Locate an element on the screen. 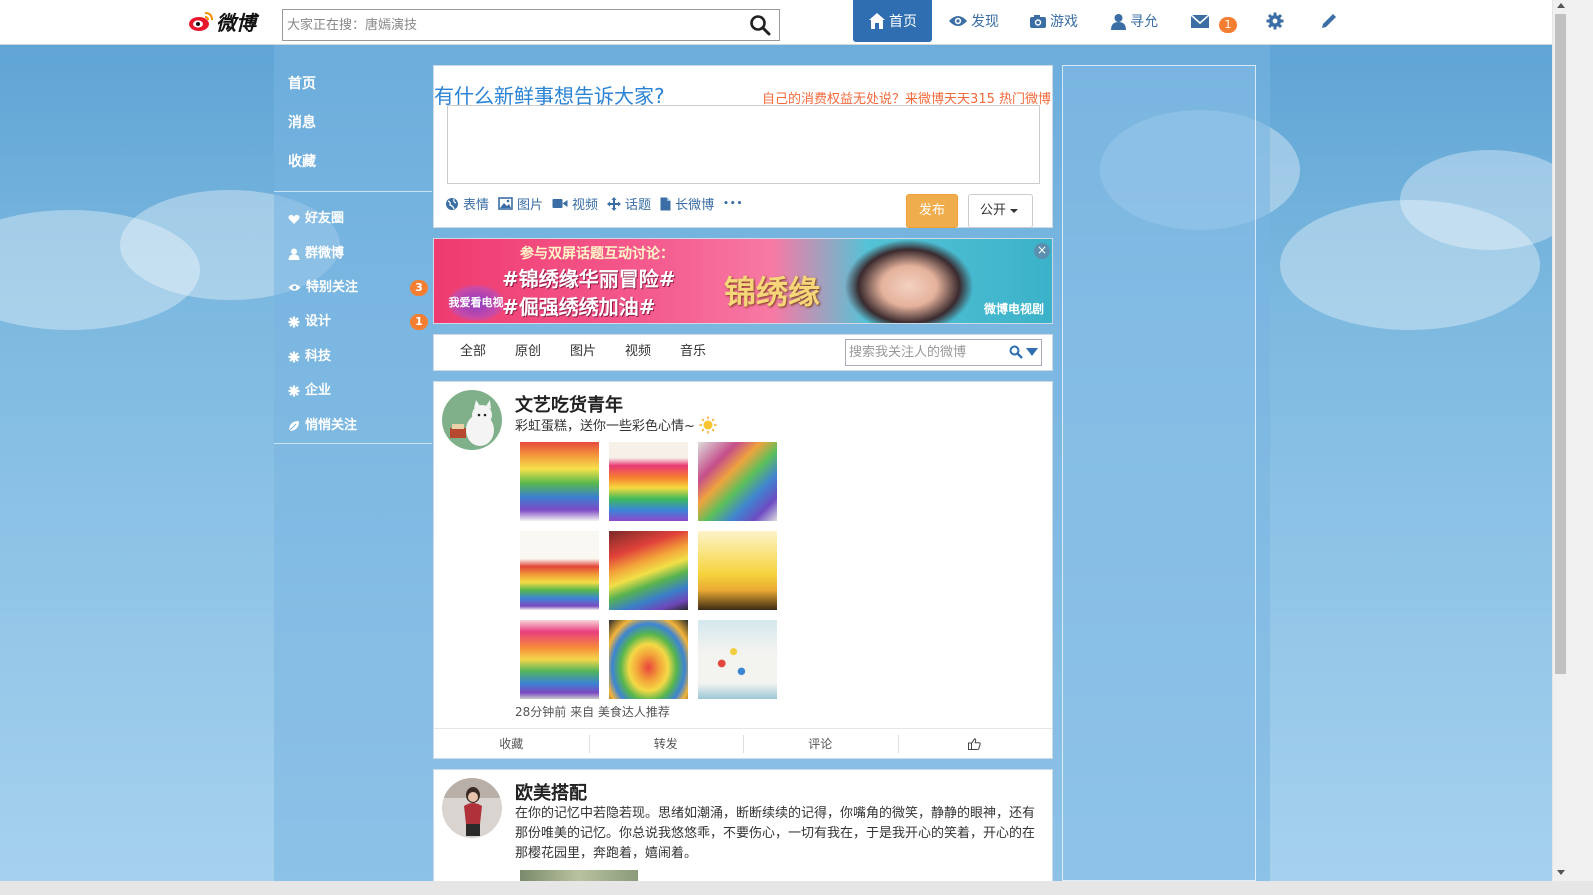  favorite-button: 收藏 is located at coordinates (511, 743).